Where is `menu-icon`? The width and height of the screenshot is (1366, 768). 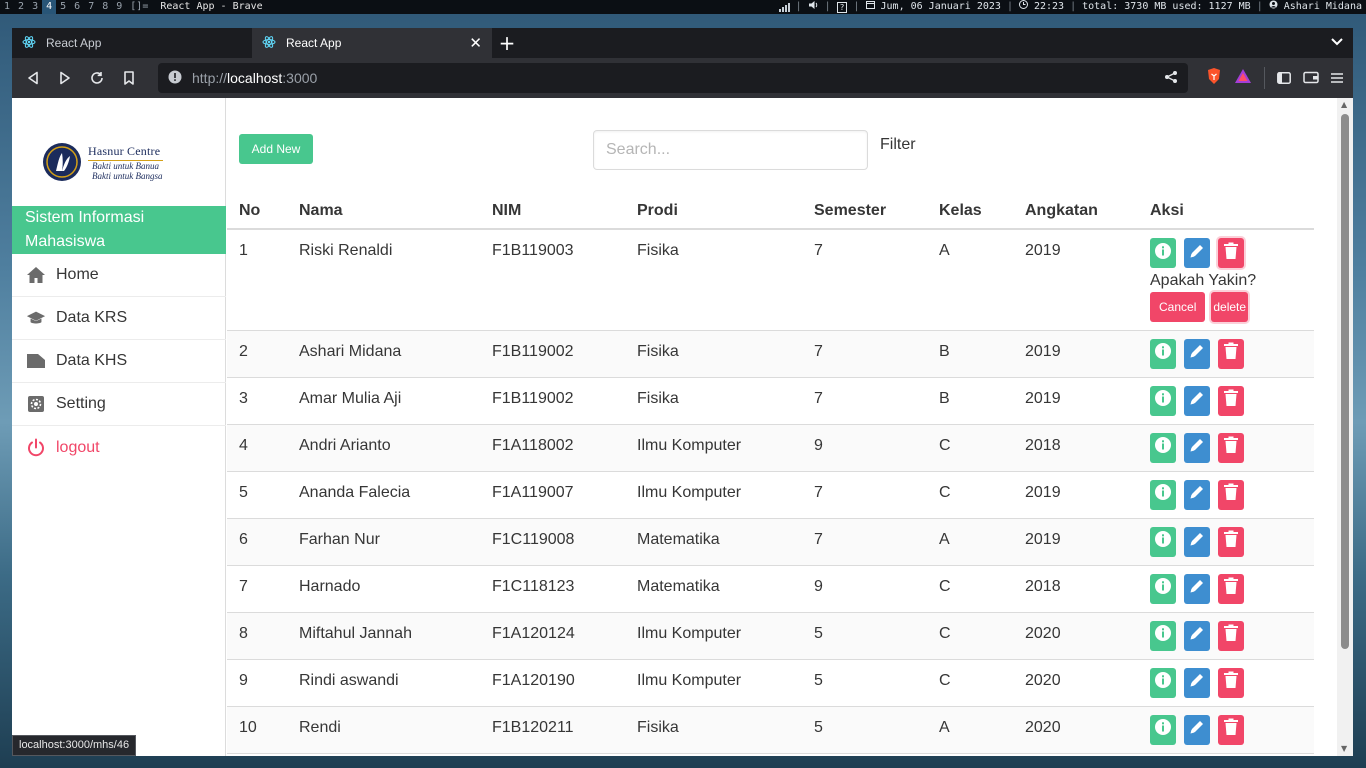
menu-icon is located at coordinates (1337, 78).